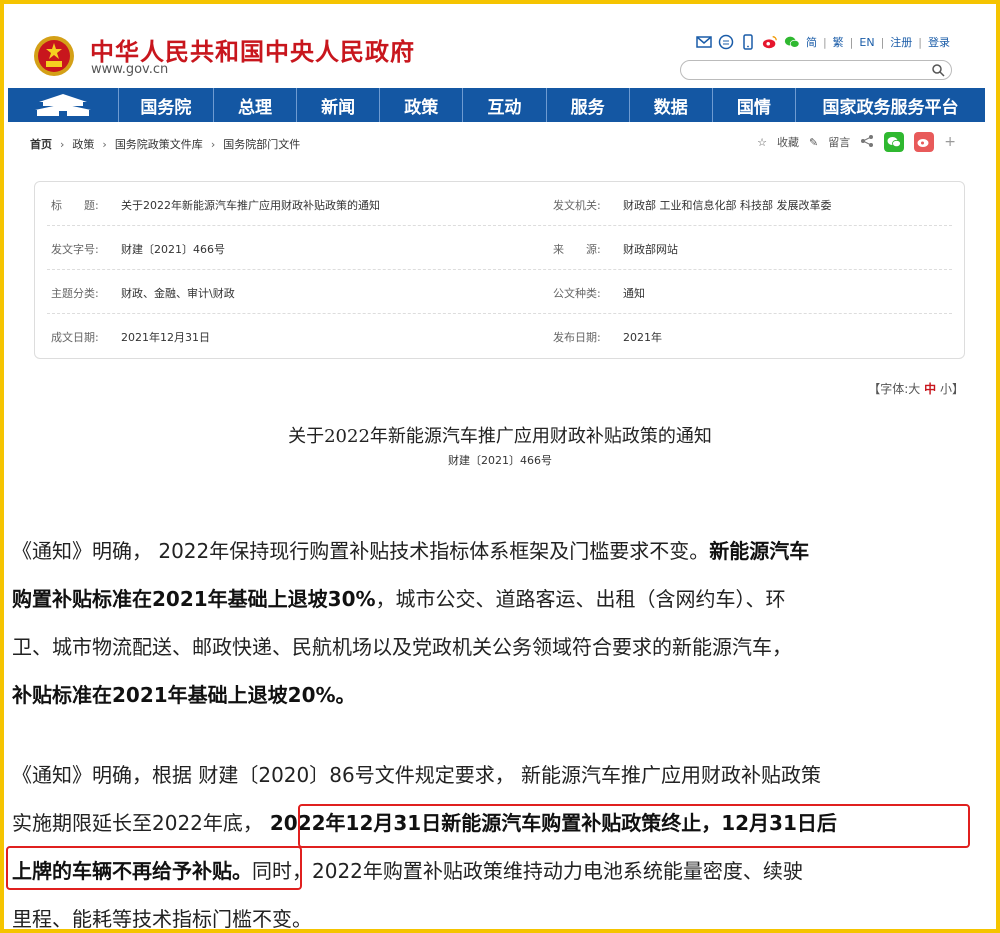 This screenshot has height=933, width=1000. I want to click on nav-item-state-council: 国务院, so click(166, 105).